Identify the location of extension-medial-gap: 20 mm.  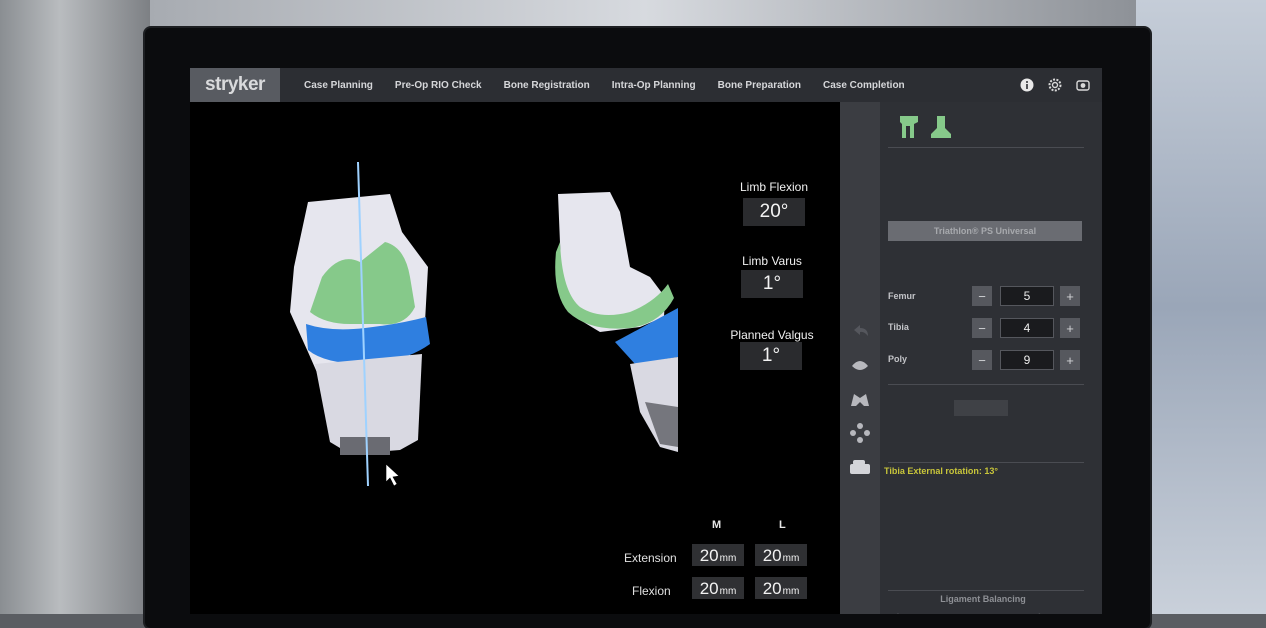
(718, 555).